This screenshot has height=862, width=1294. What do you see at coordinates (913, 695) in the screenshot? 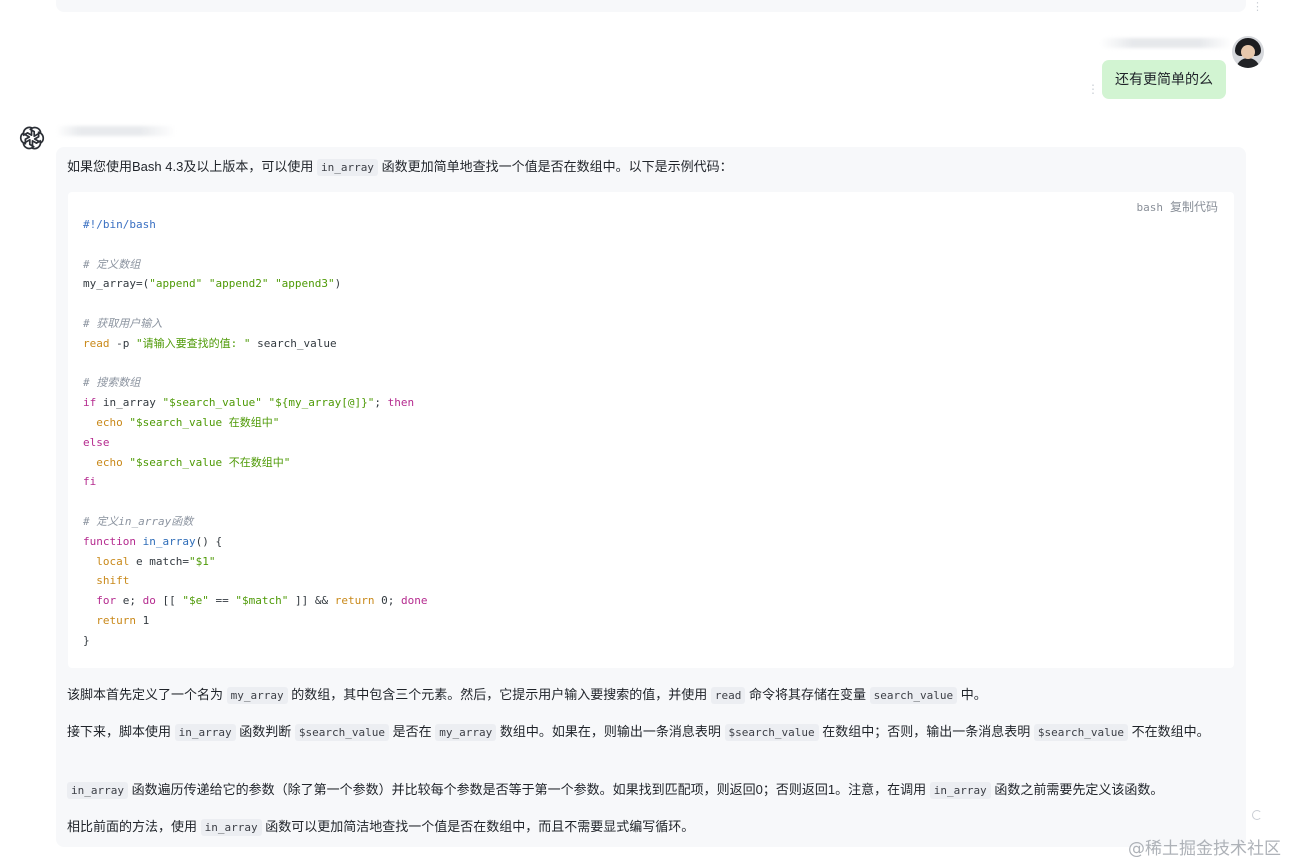
I see `inline-code: search_value` at bounding box center [913, 695].